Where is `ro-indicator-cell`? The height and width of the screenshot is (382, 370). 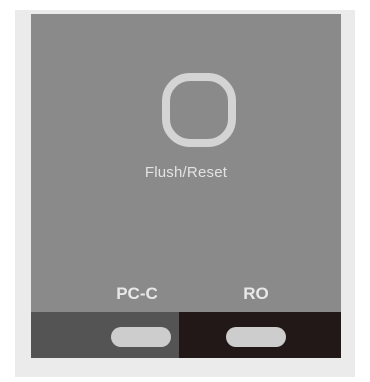
ro-indicator-cell is located at coordinates (260, 335).